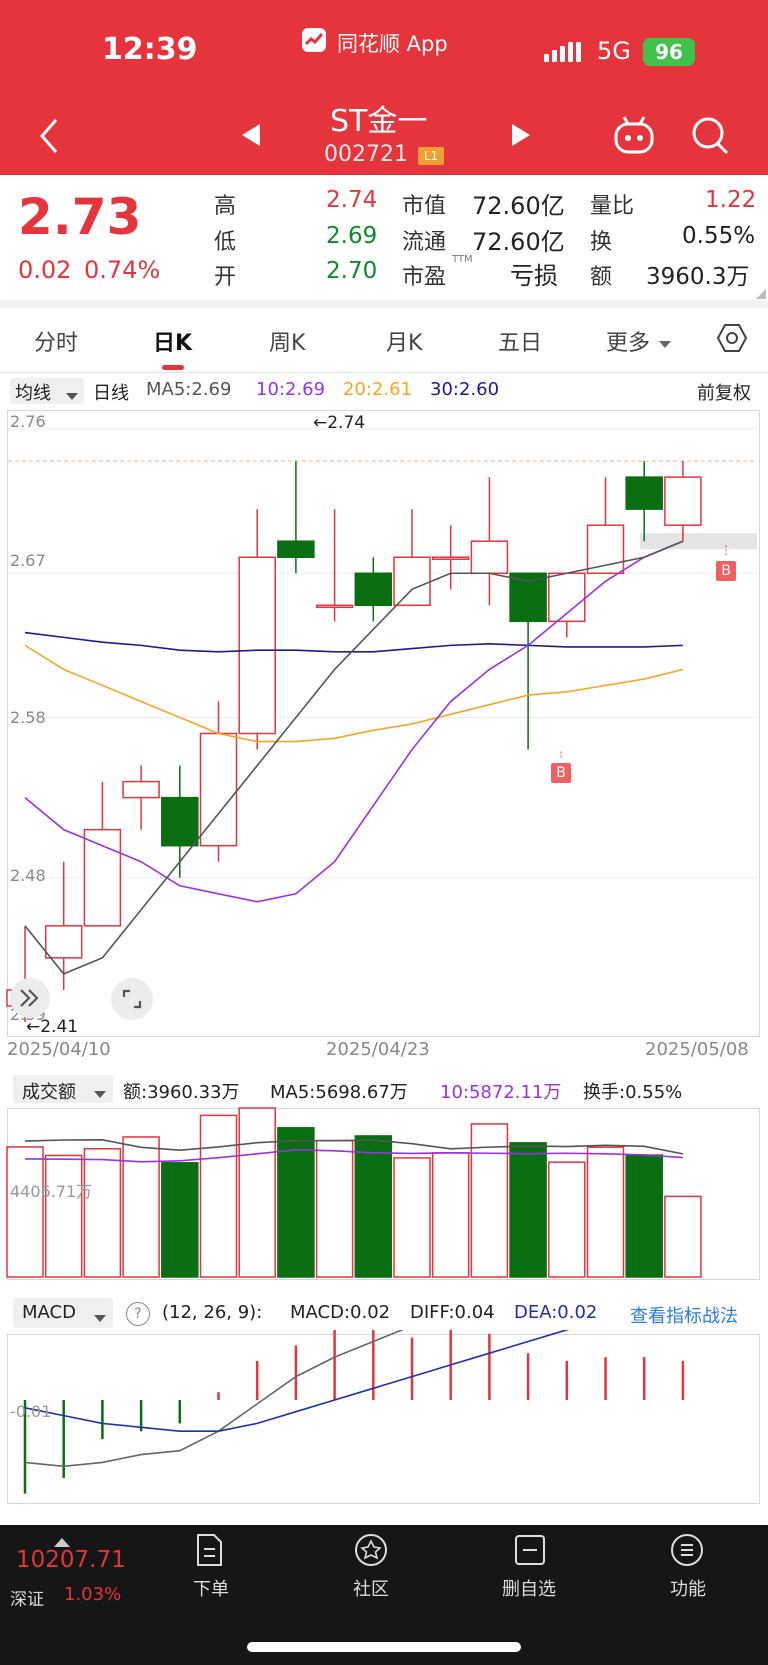 Image resolution: width=768 pixels, height=1665 pixels. Describe the element at coordinates (225, 206) in the screenshot. I see `high-label: 高` at that location.